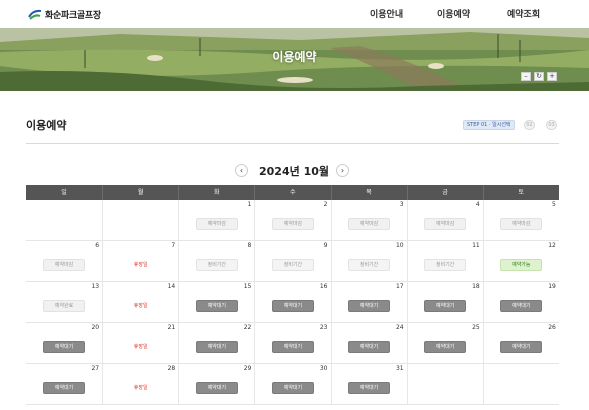 This screenshot has width=589, height=410. I want to click on day-number: 13, so click(95, 286).